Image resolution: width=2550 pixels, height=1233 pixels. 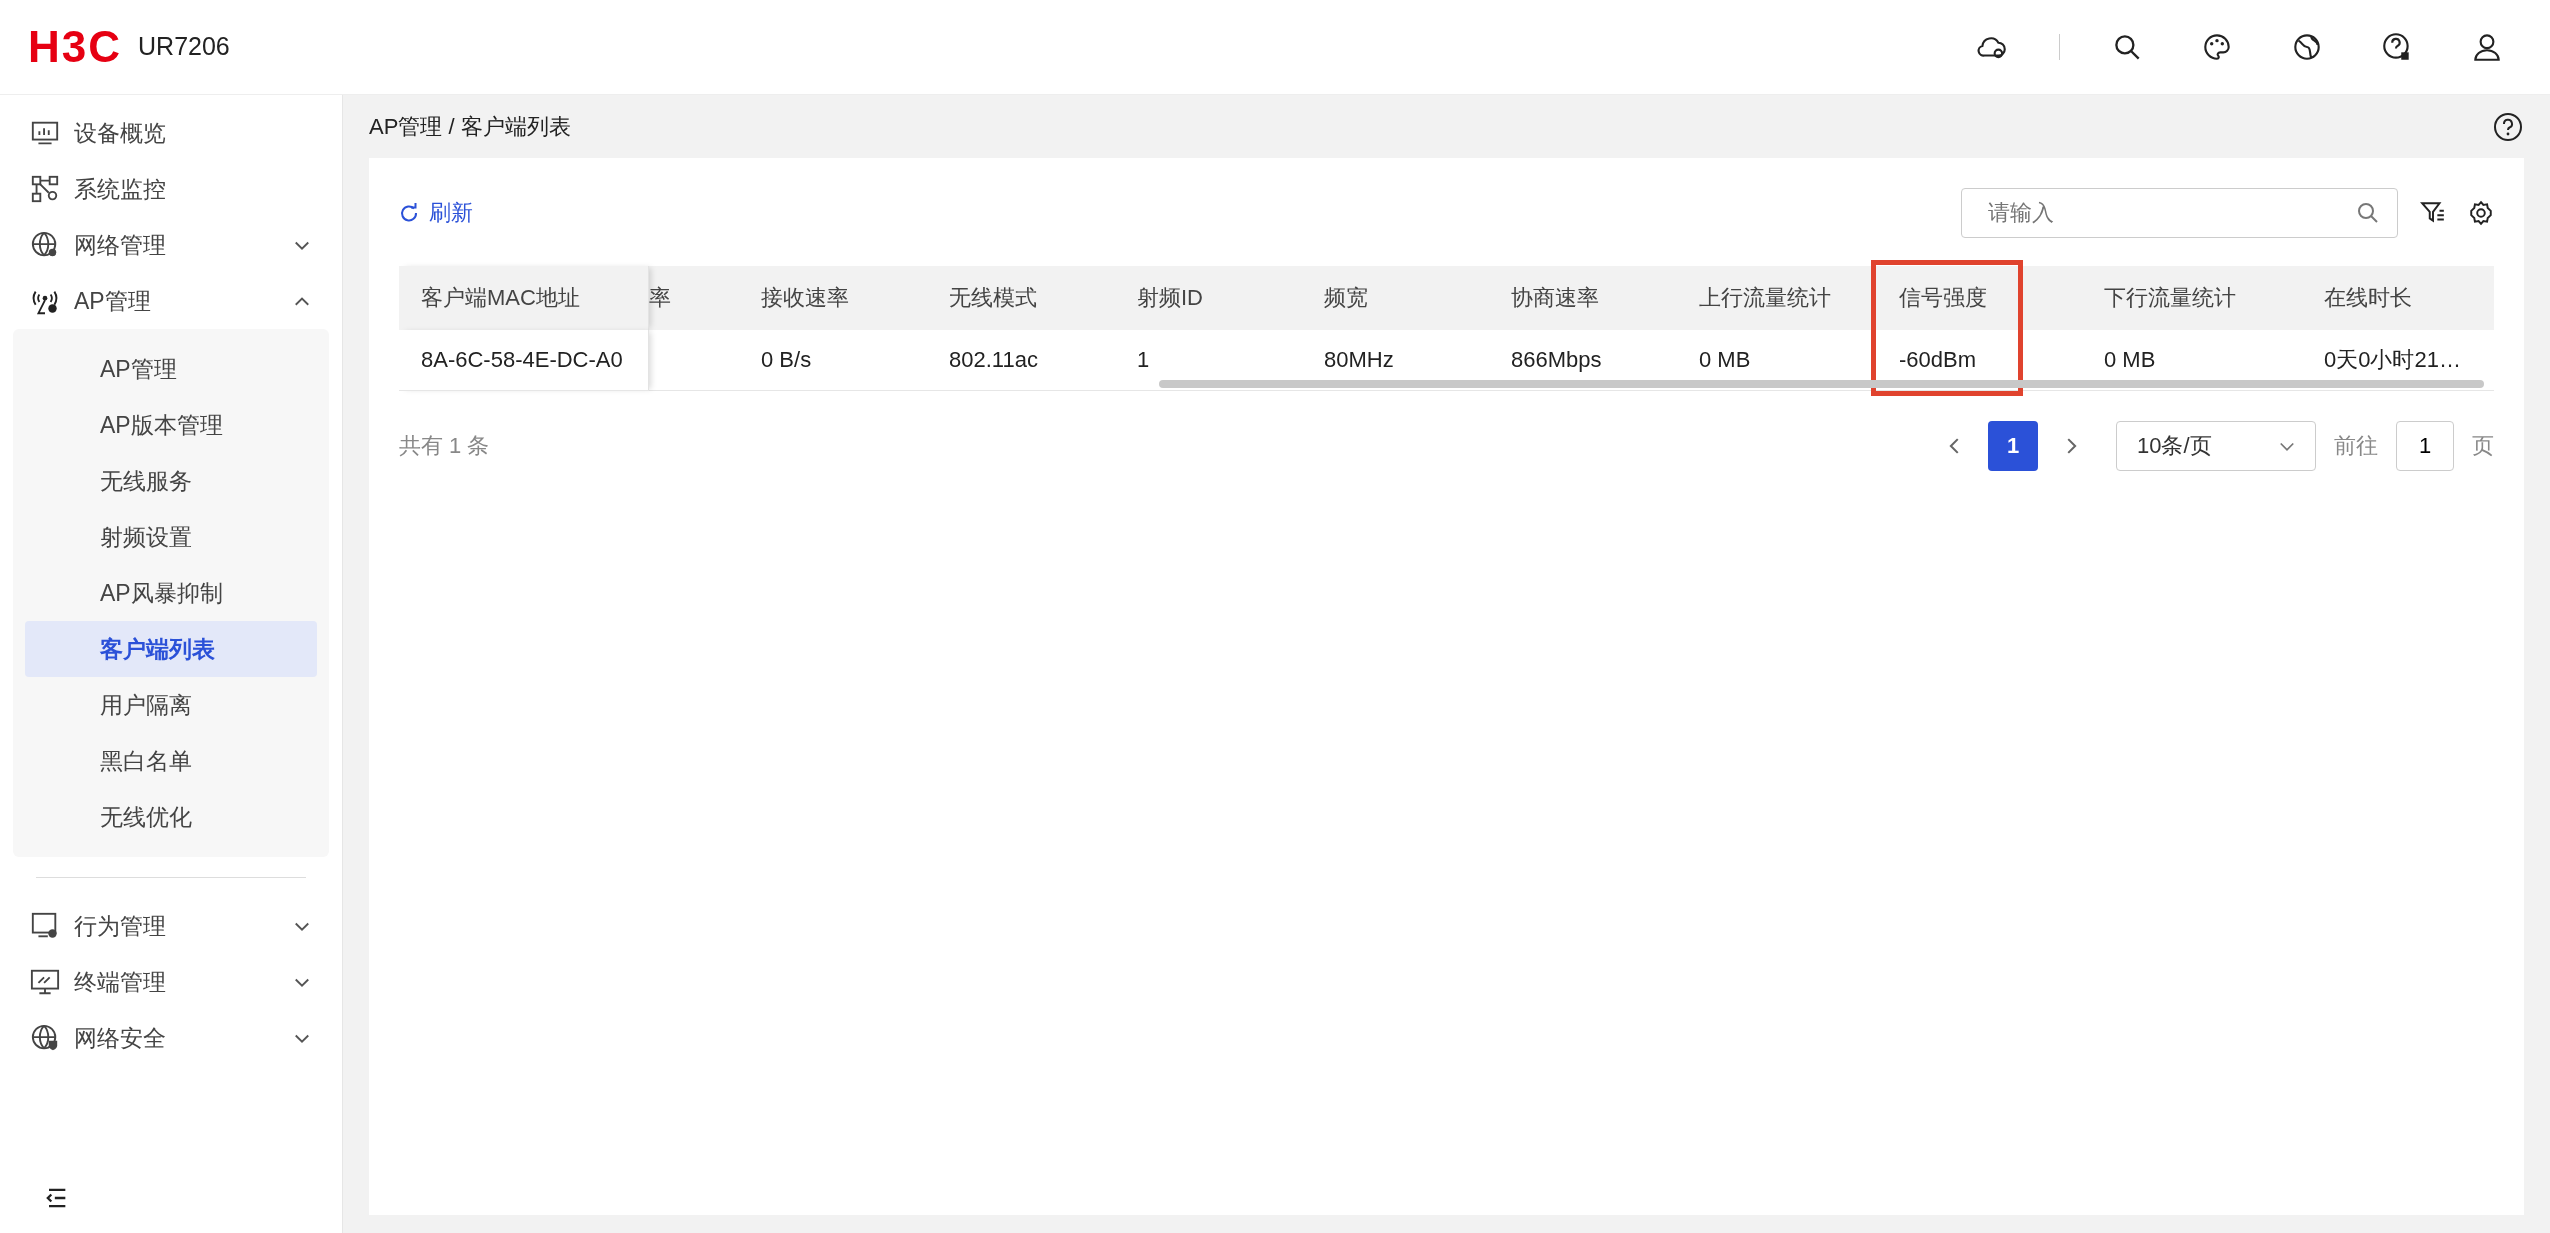 I want to click on search-icon, so click(x=2368, y=213).